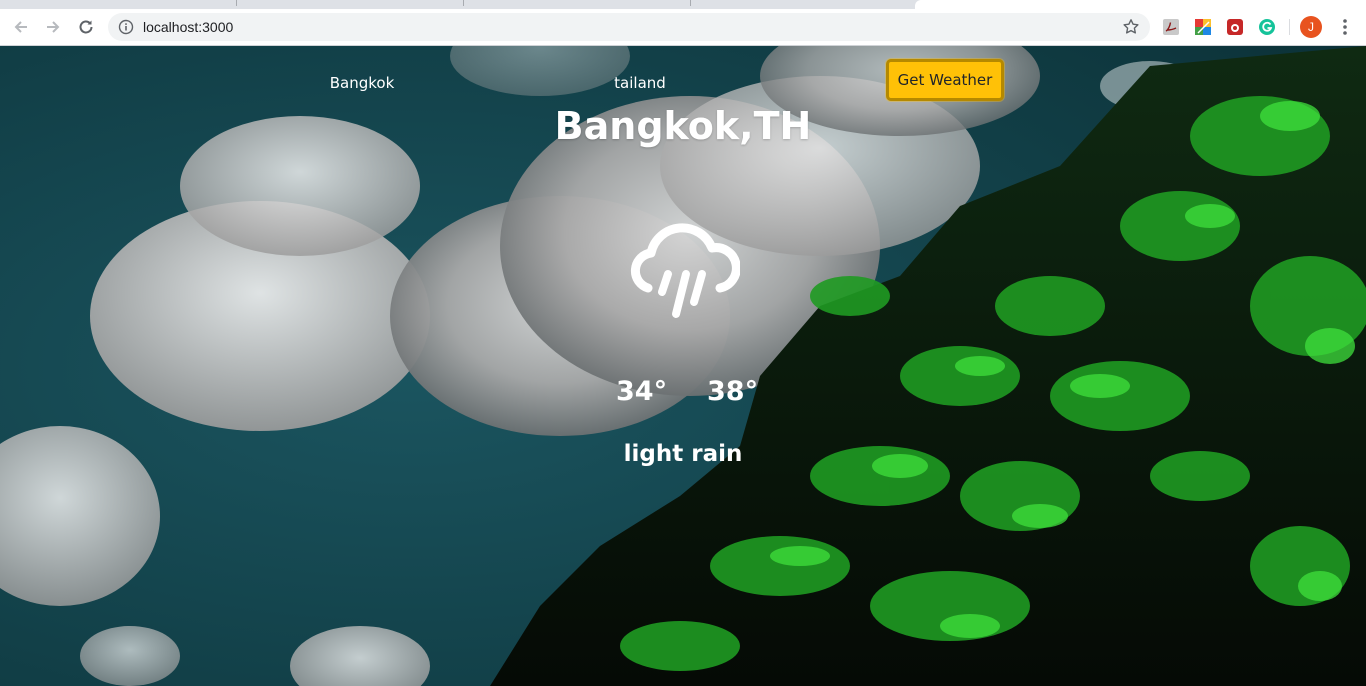  Describe the element at coordinates (1289, 27) in the screenshot. I see `toolbar-divider` at that location.